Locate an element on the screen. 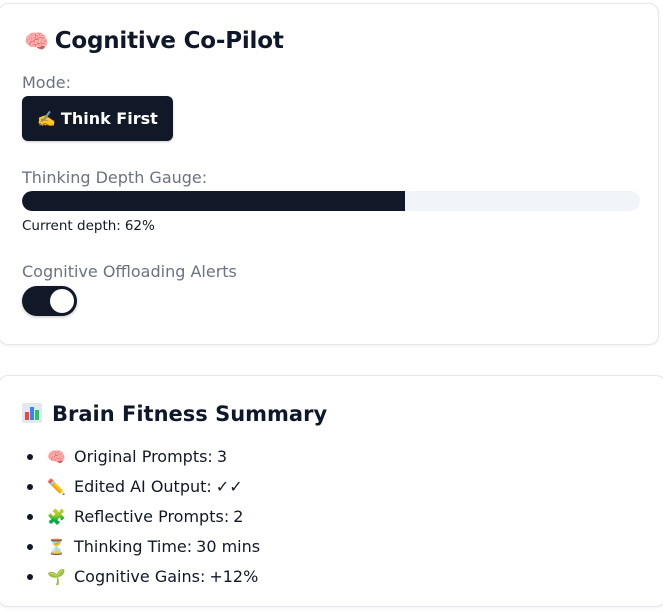  seedling-icon: 🌱 is located at coordinates (56, 577).